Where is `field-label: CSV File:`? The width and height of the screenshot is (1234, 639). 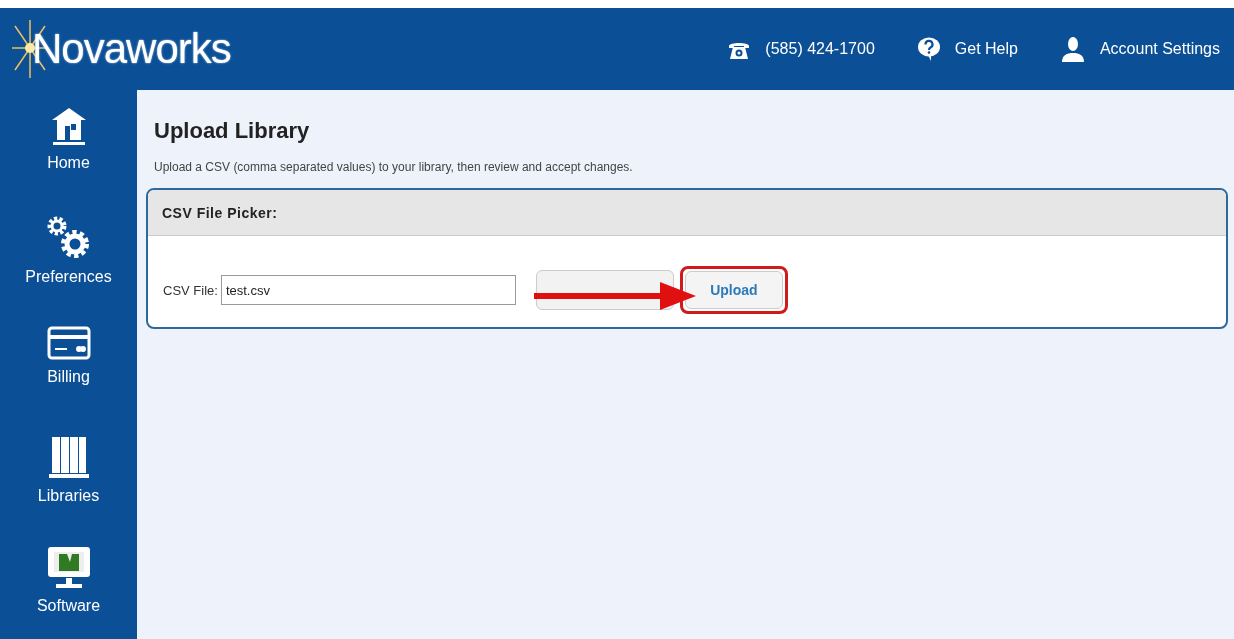 field-label: CSV File: is located at coordinates (190, 290).